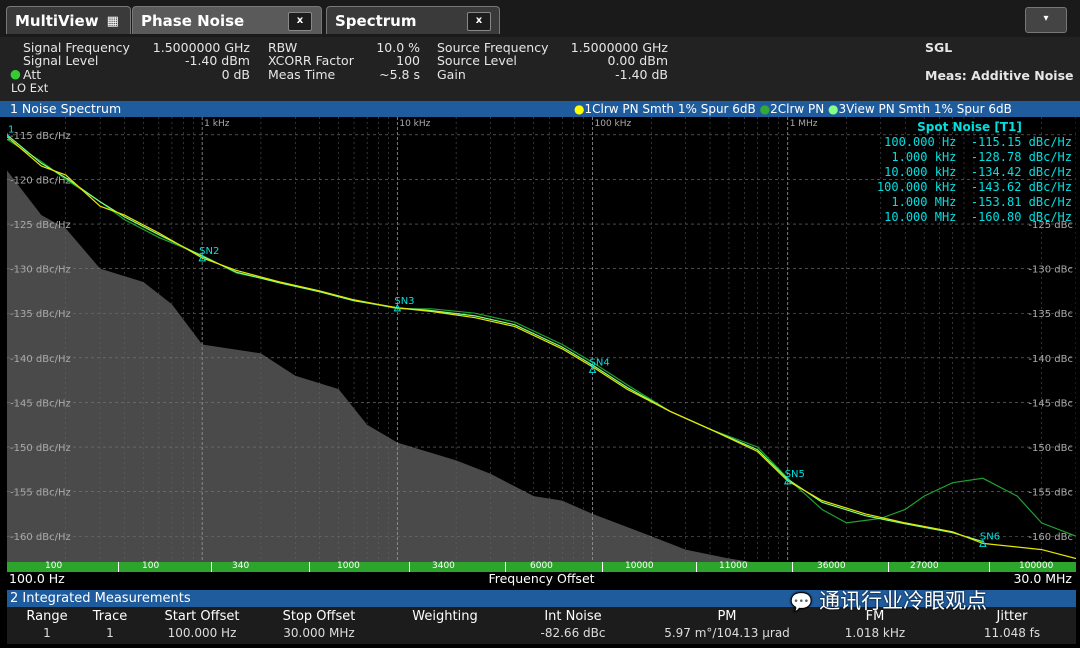 The width and height of the screenshot is (1080, 648). Describe the element at coordinates (939, 47) in the screenshot. I see `sgl-badge: SGL` at that location.